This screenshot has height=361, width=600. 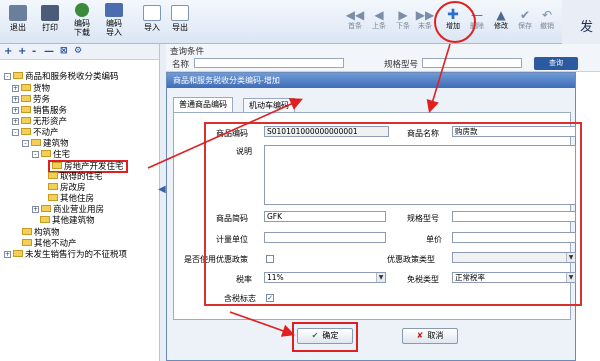 What do you see at coordinates (262, 324) in the screenshot?
I see `arrow-to-ok` at bounding box center [262, 324].